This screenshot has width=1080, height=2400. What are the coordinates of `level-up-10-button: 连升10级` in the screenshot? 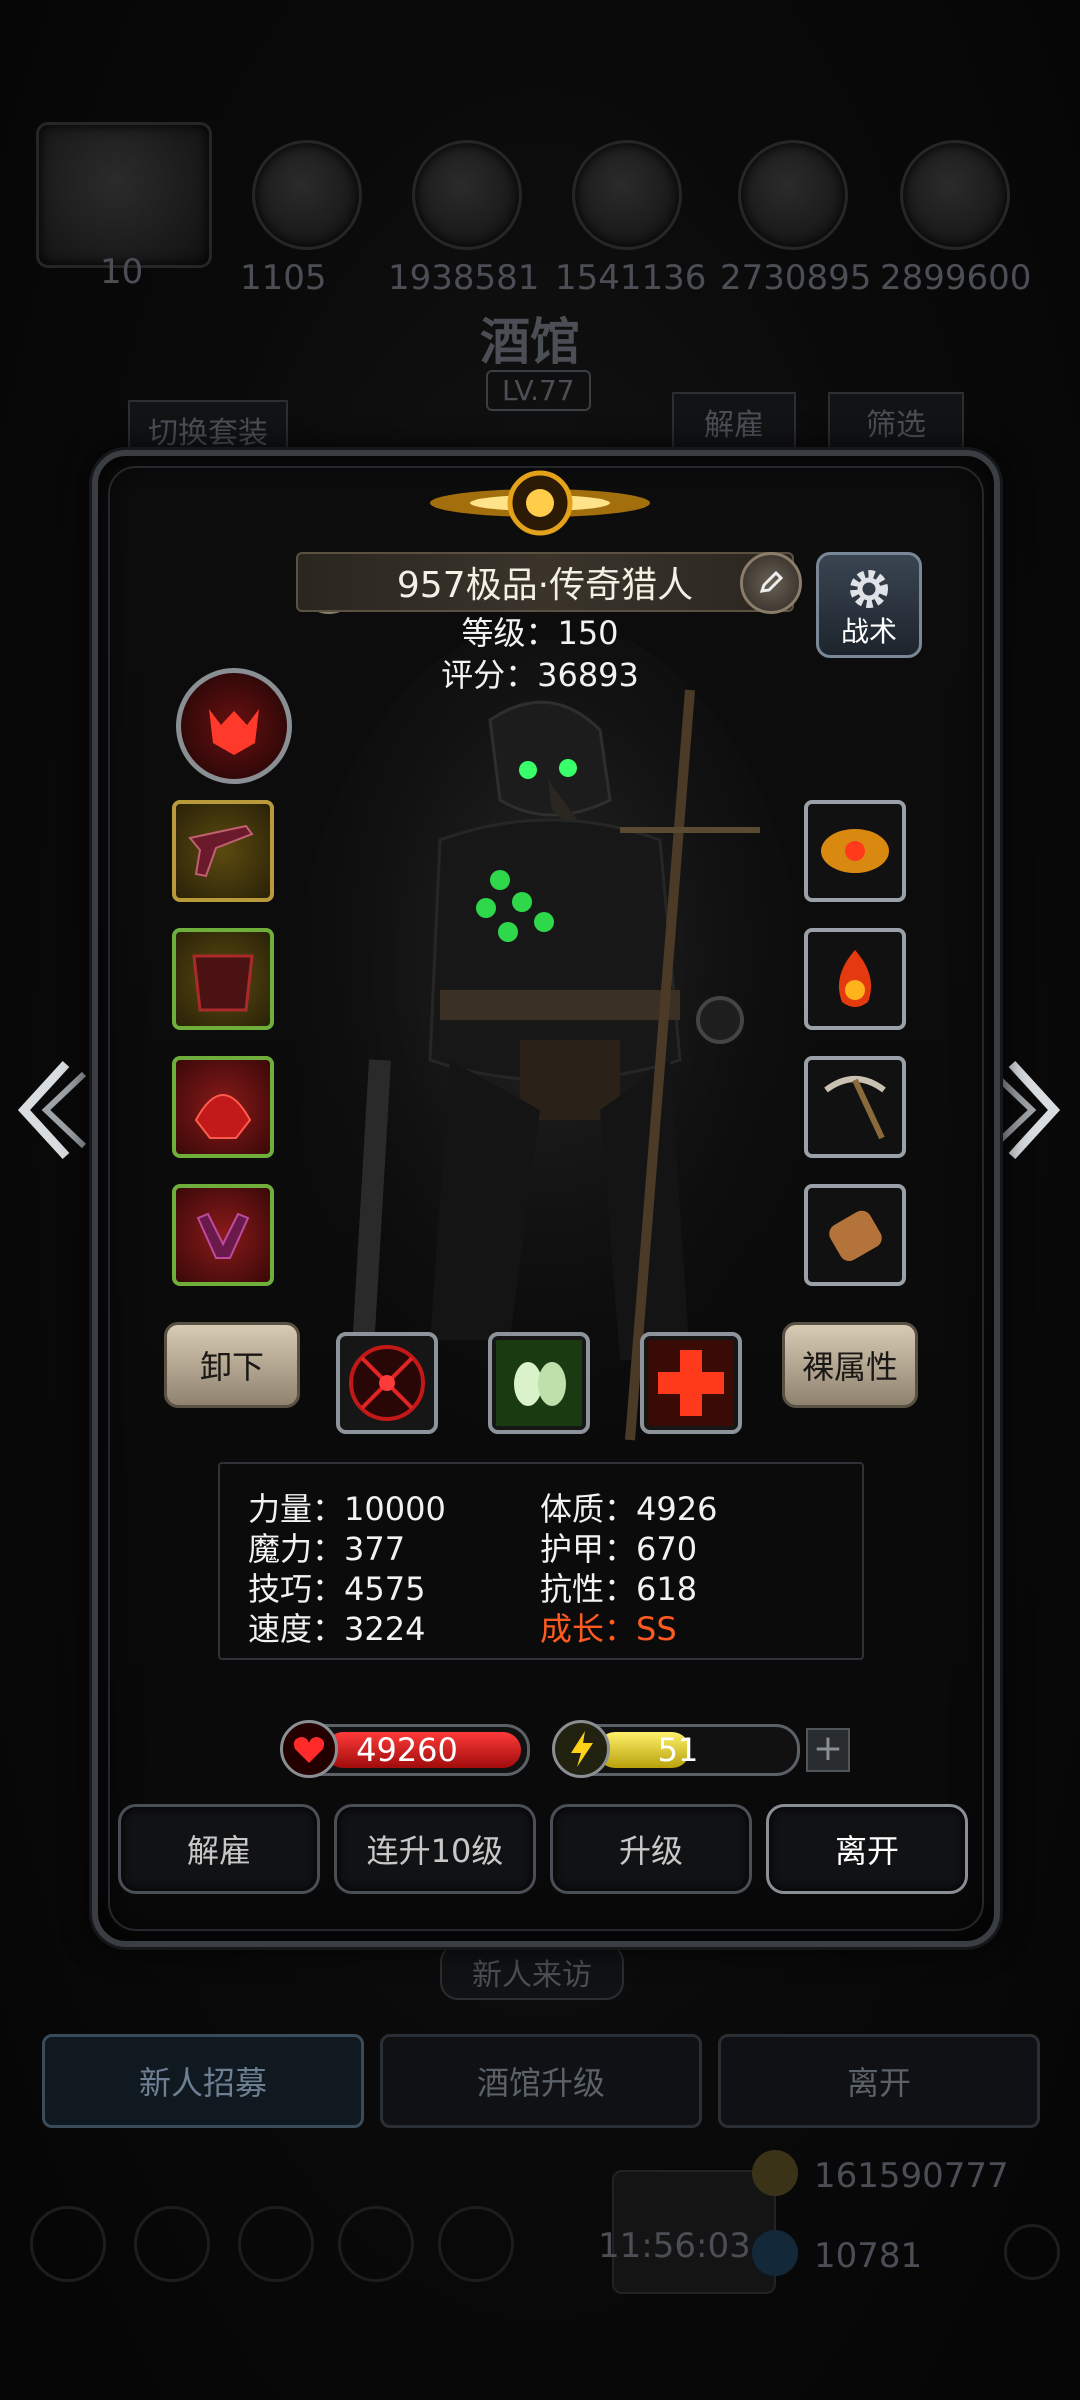 It's located at (435, 1849).